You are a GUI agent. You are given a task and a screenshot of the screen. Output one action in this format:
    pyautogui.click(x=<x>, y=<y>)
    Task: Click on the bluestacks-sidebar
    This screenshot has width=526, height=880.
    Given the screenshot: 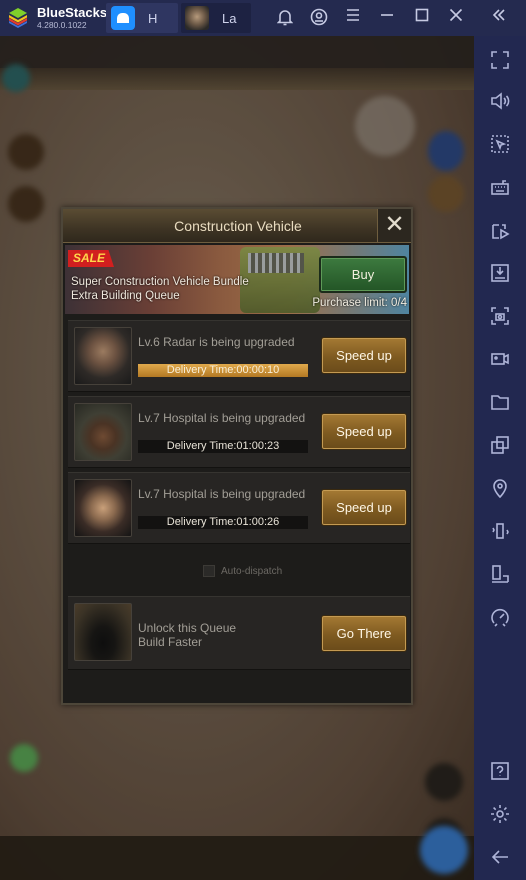 What is the action you would take?
    pyautogui.click(x=500, y=458)
    